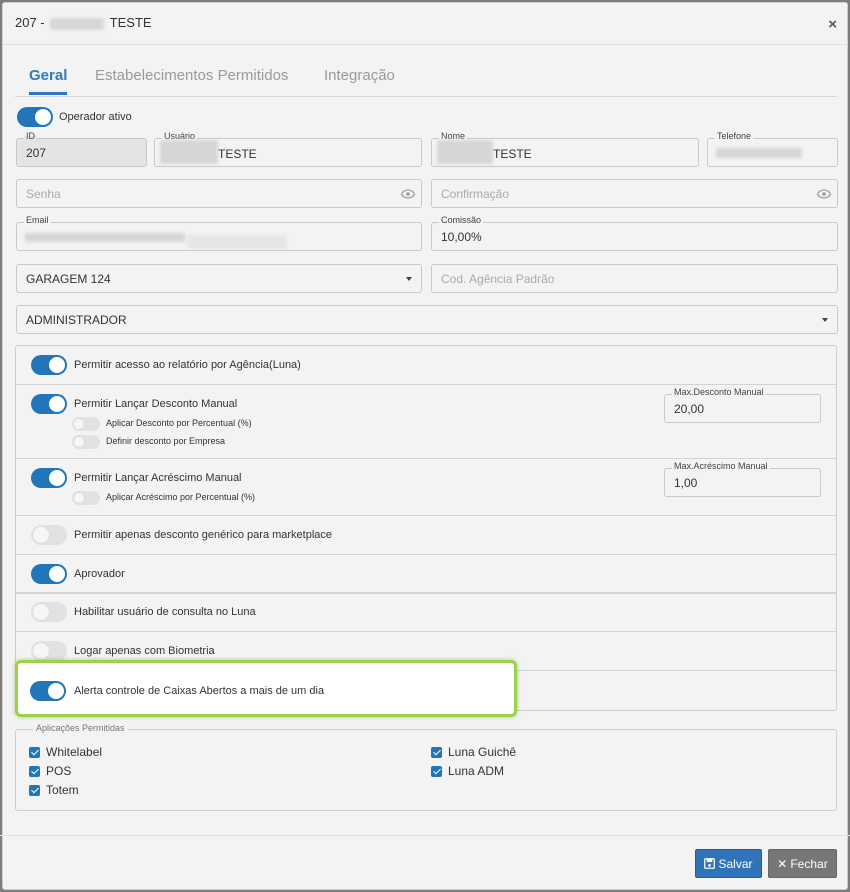 Image resolution: width=850 pixels, height=892 pixels. What do you see at coordinates (465, 152) in the screenshot?
I see `redacted-name-value` at bounding box center [465, 152].